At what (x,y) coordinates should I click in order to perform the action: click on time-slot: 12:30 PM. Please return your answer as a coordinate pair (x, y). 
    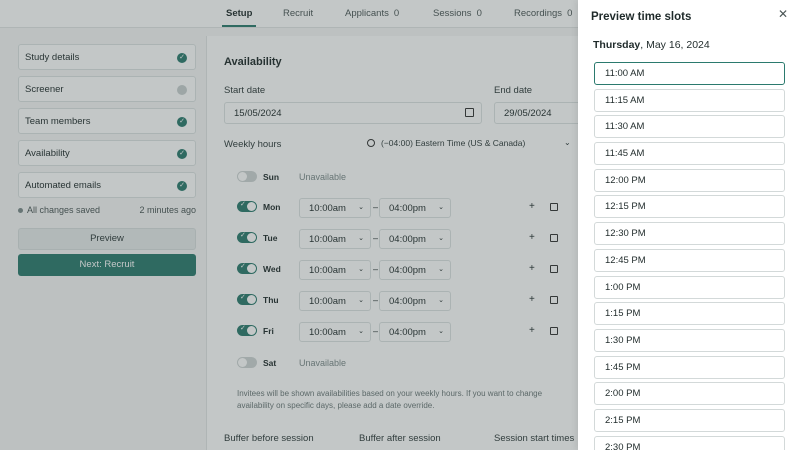
    Looking at the image, I should click on (689, 234).